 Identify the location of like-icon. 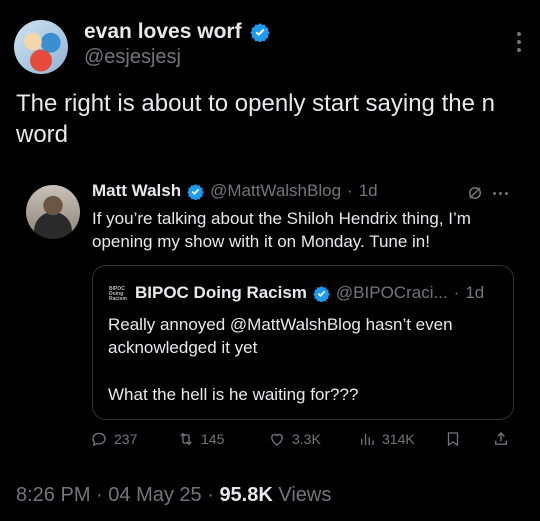
(277, 439).